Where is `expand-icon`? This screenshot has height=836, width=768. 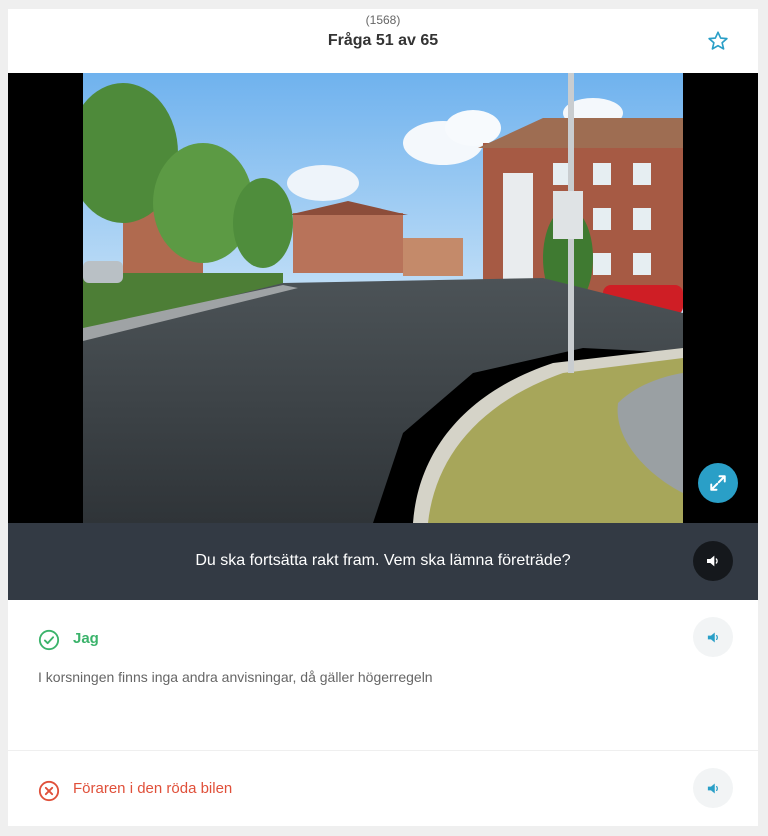 expand-icon is located at coordinates (718, 483).